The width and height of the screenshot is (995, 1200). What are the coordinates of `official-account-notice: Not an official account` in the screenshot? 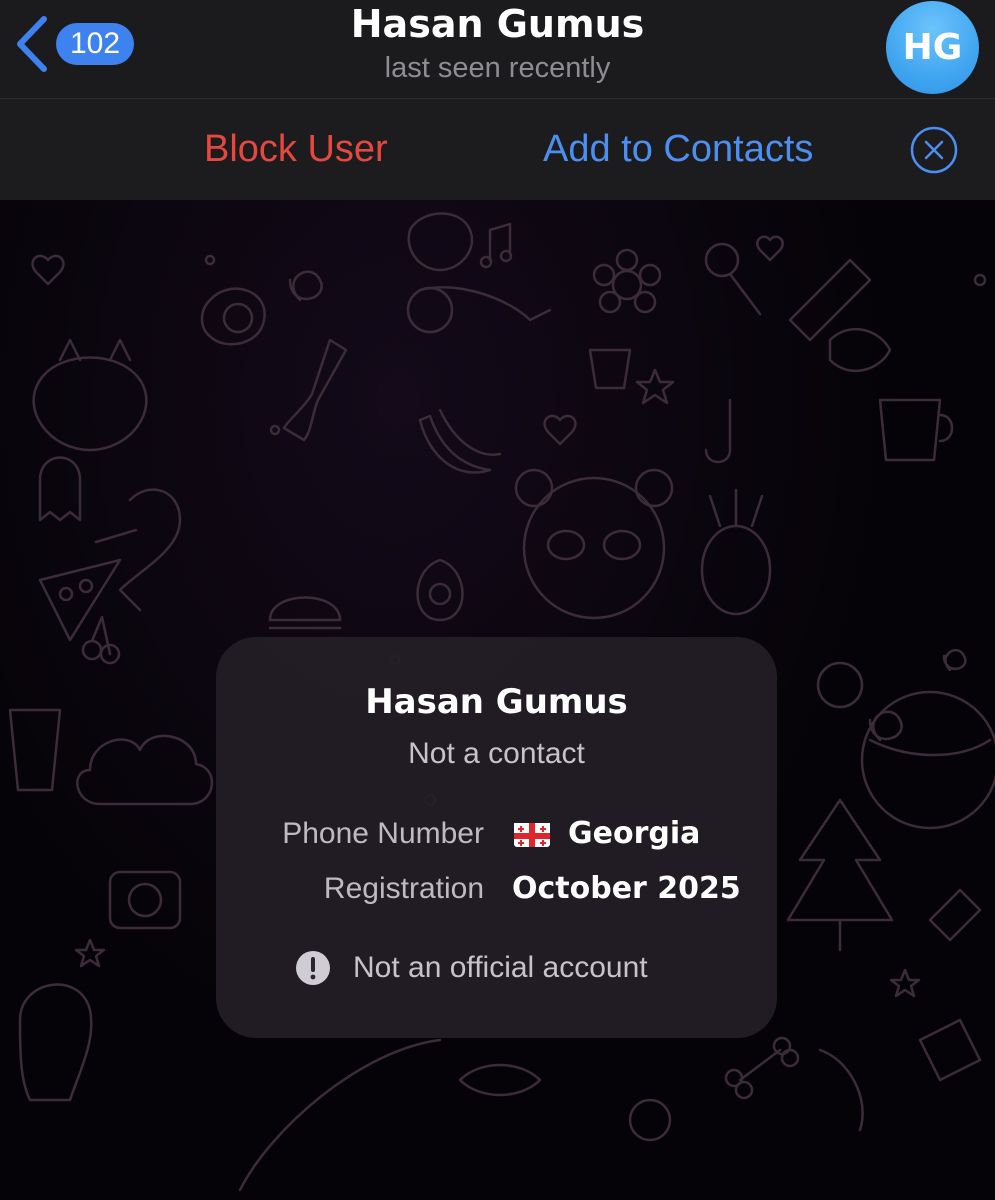 It's located at (471, 968).